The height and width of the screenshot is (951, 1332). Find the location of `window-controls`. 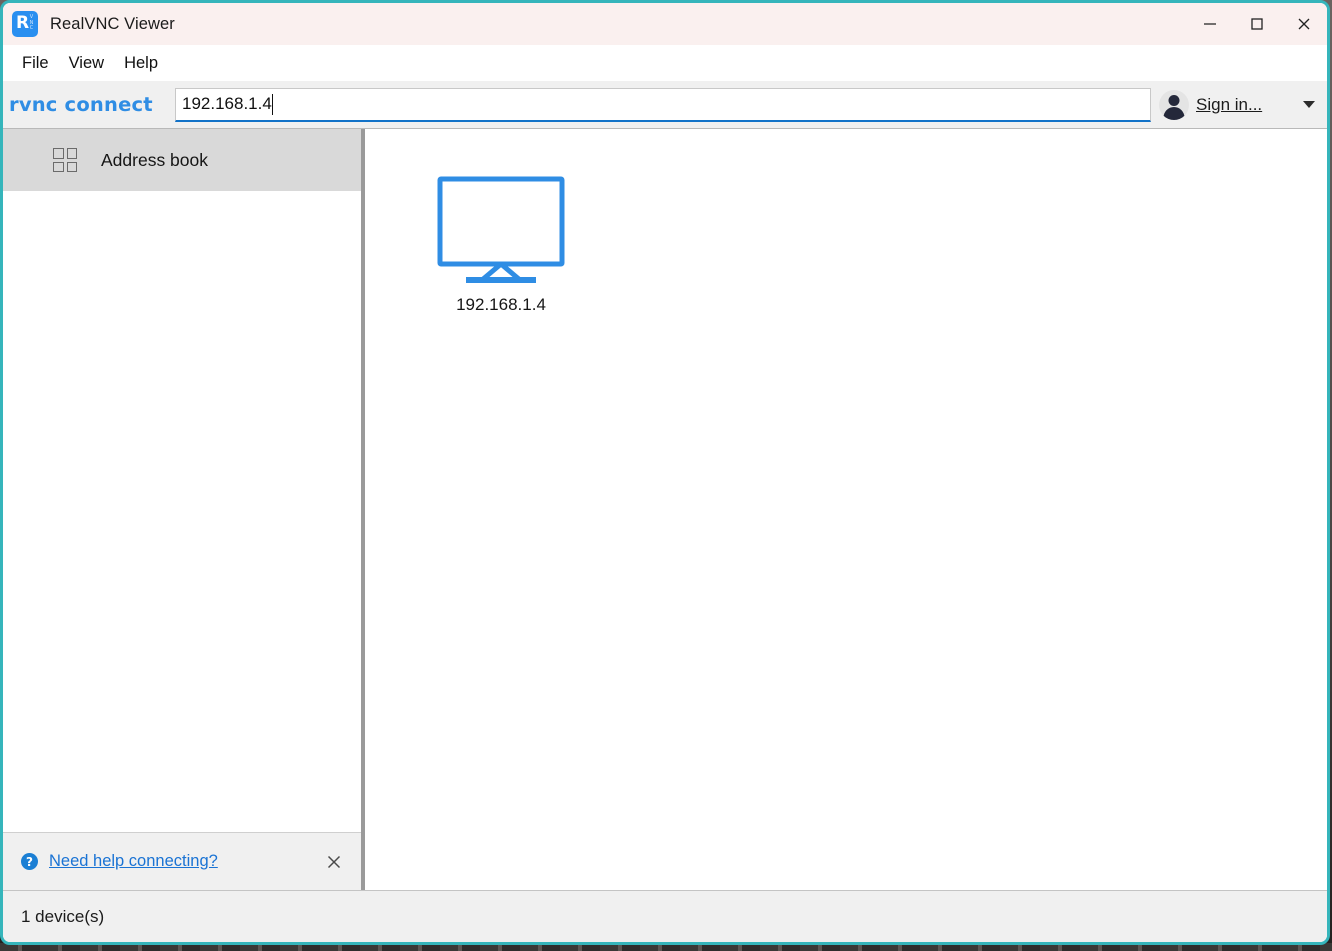

window-controls is located at coordinates (1256, 24).